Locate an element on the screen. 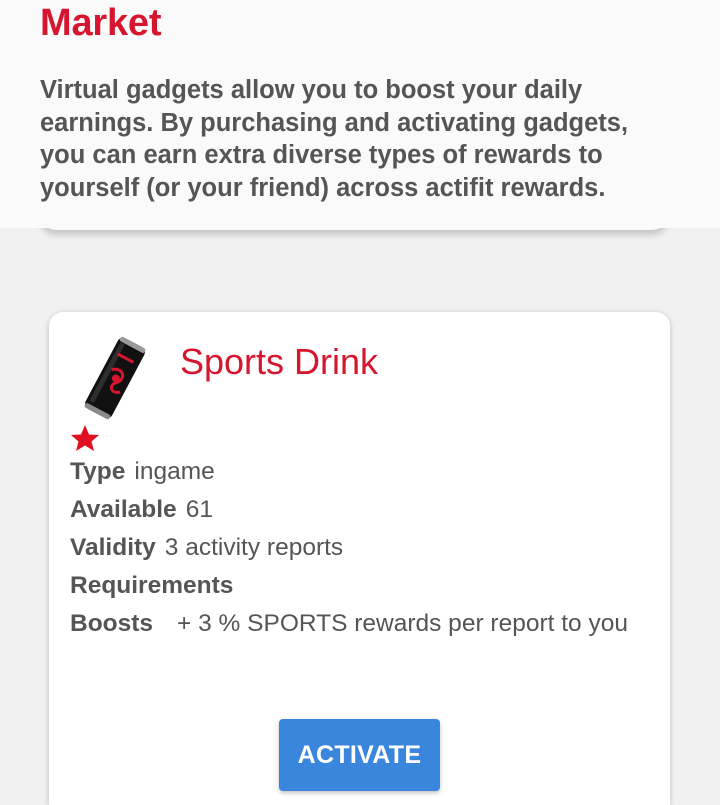  validity-value: 3 activity reports is located at coordinates (254, 547).